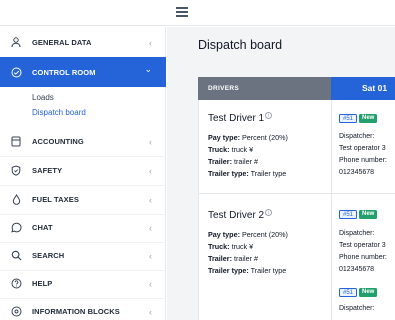 The width and height of the screenshot is (395, 320). What do you see at coordinates (83, 256) in the screenshot?
I see `sidebar-item-search: SEARCH ‹` at bounding box center [83, 256].